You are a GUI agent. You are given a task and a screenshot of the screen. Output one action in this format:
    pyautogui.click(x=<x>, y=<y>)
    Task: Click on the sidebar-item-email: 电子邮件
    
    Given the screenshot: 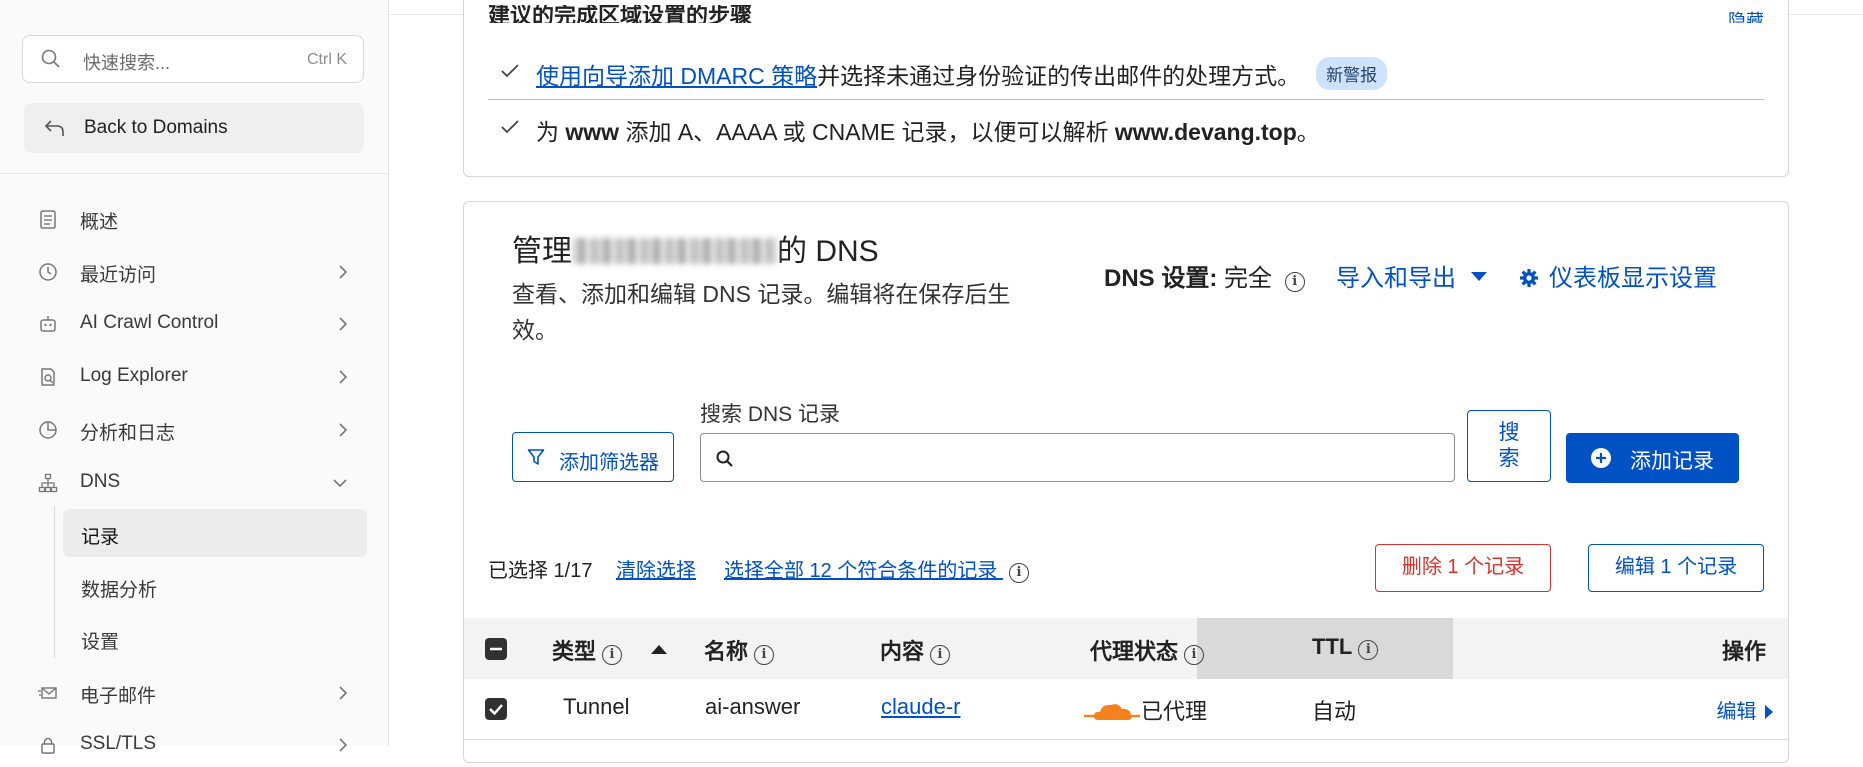 What is the action you would take?
    pyautogui.click(x=194, y=693)
    